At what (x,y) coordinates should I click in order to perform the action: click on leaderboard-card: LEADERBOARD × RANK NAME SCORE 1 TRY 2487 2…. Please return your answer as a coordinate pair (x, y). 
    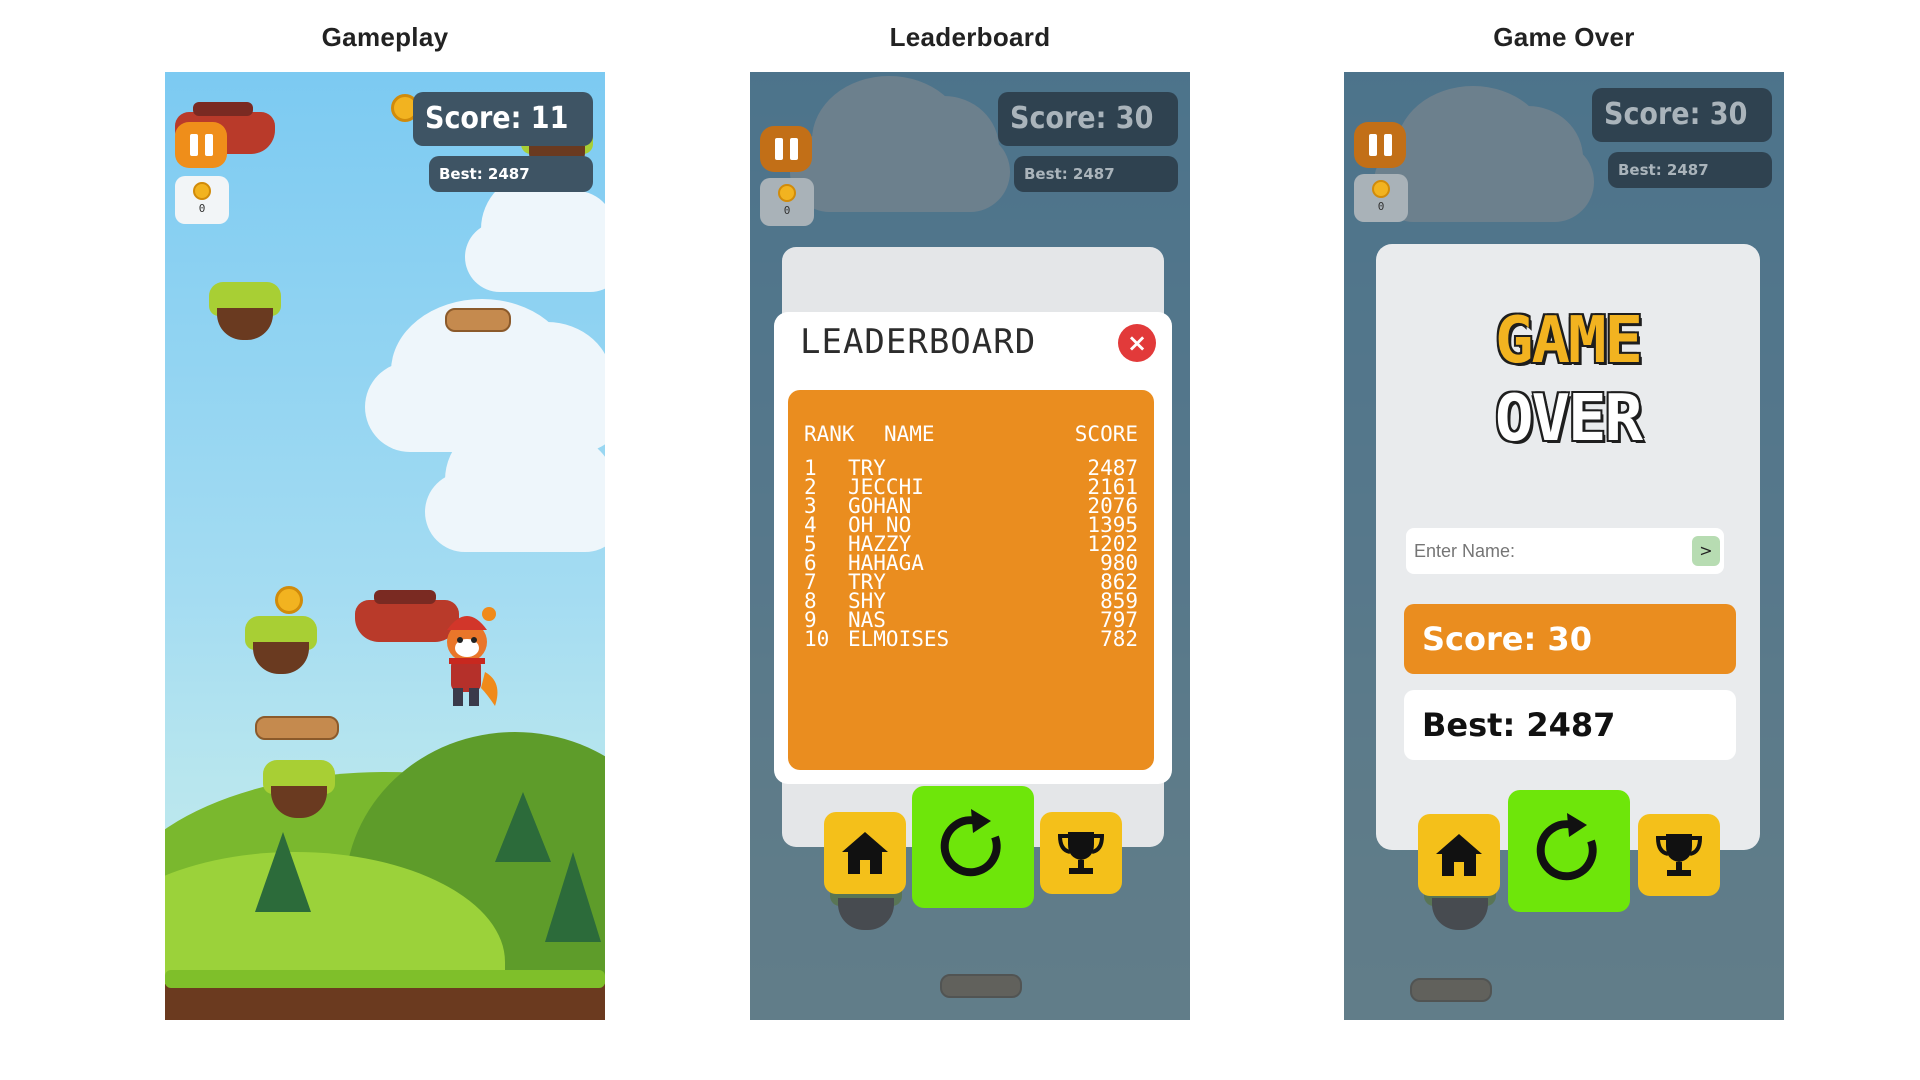
    Looking at the image, I should click on (973, 548).